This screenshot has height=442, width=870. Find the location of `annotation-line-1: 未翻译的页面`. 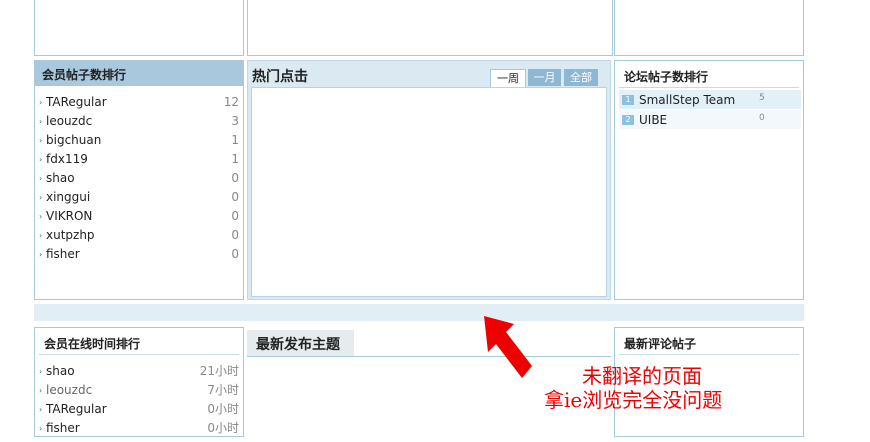

annotation-line-1: 未翻译的页面 is located at coordinates (642, 376).